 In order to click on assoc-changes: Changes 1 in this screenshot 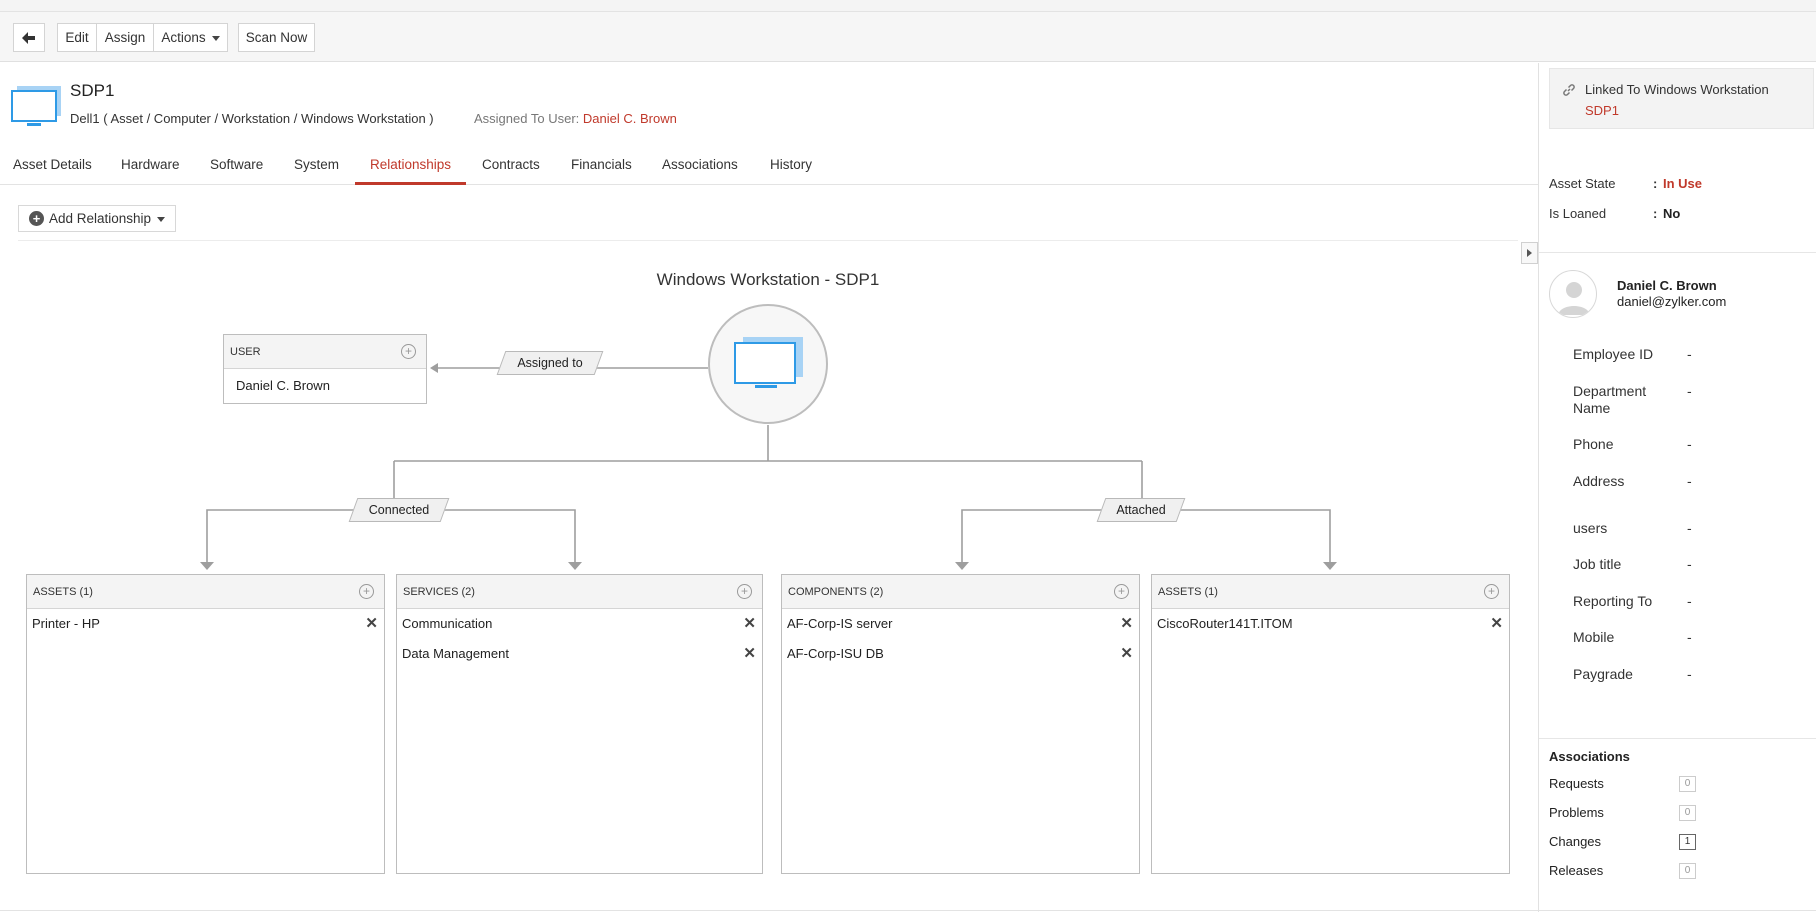, I will do `click(1624, 842)`.